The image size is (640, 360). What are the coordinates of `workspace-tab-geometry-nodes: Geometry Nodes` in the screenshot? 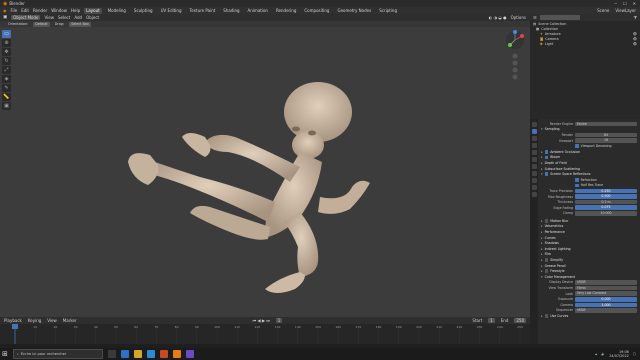 It's located at (354, 11).